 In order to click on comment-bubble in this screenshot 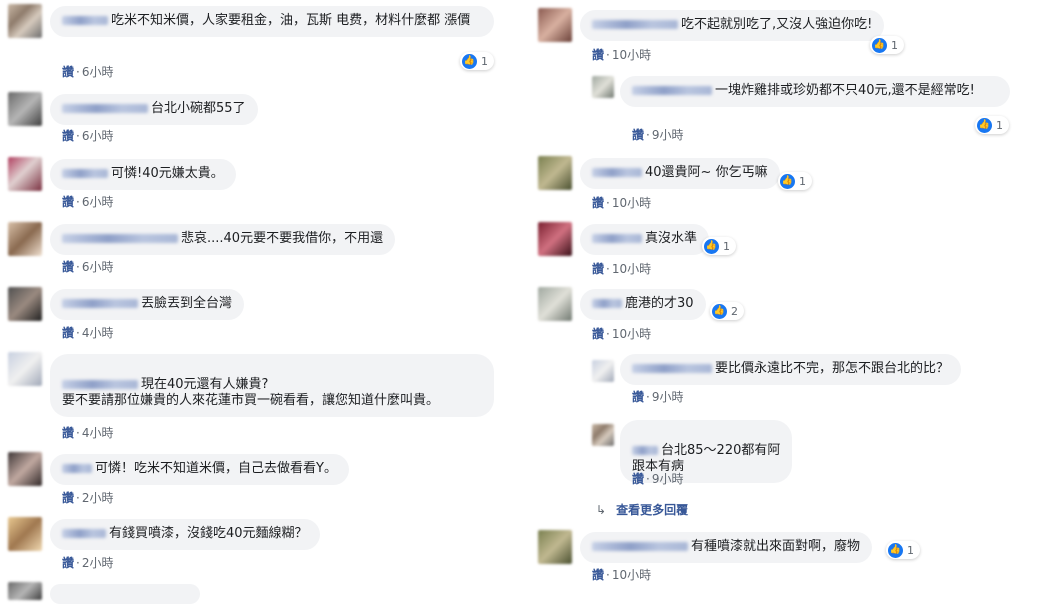, I will do `click(125, 594)`.